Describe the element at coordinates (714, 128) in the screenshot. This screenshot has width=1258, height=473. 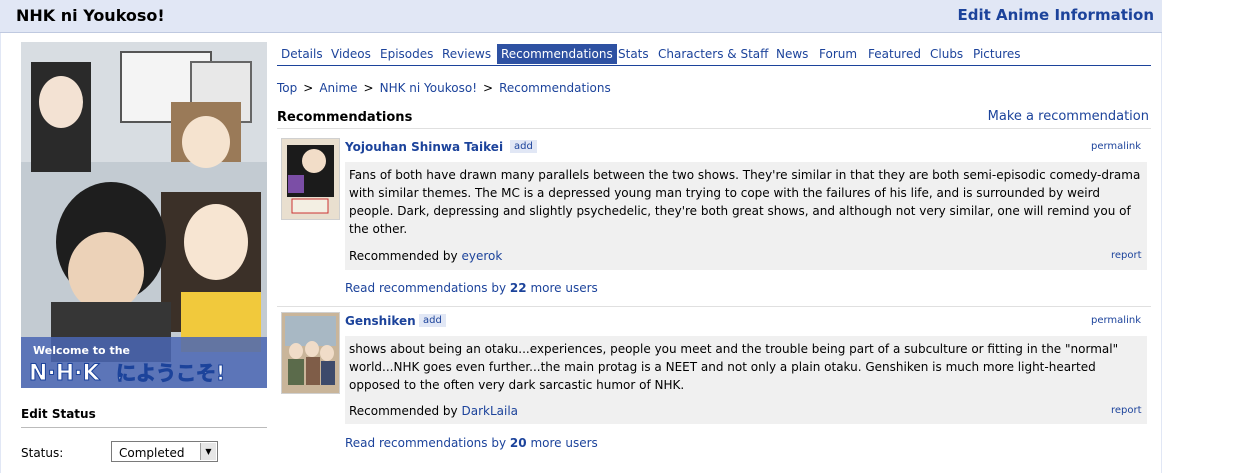
I see `heading-divider` at that location.